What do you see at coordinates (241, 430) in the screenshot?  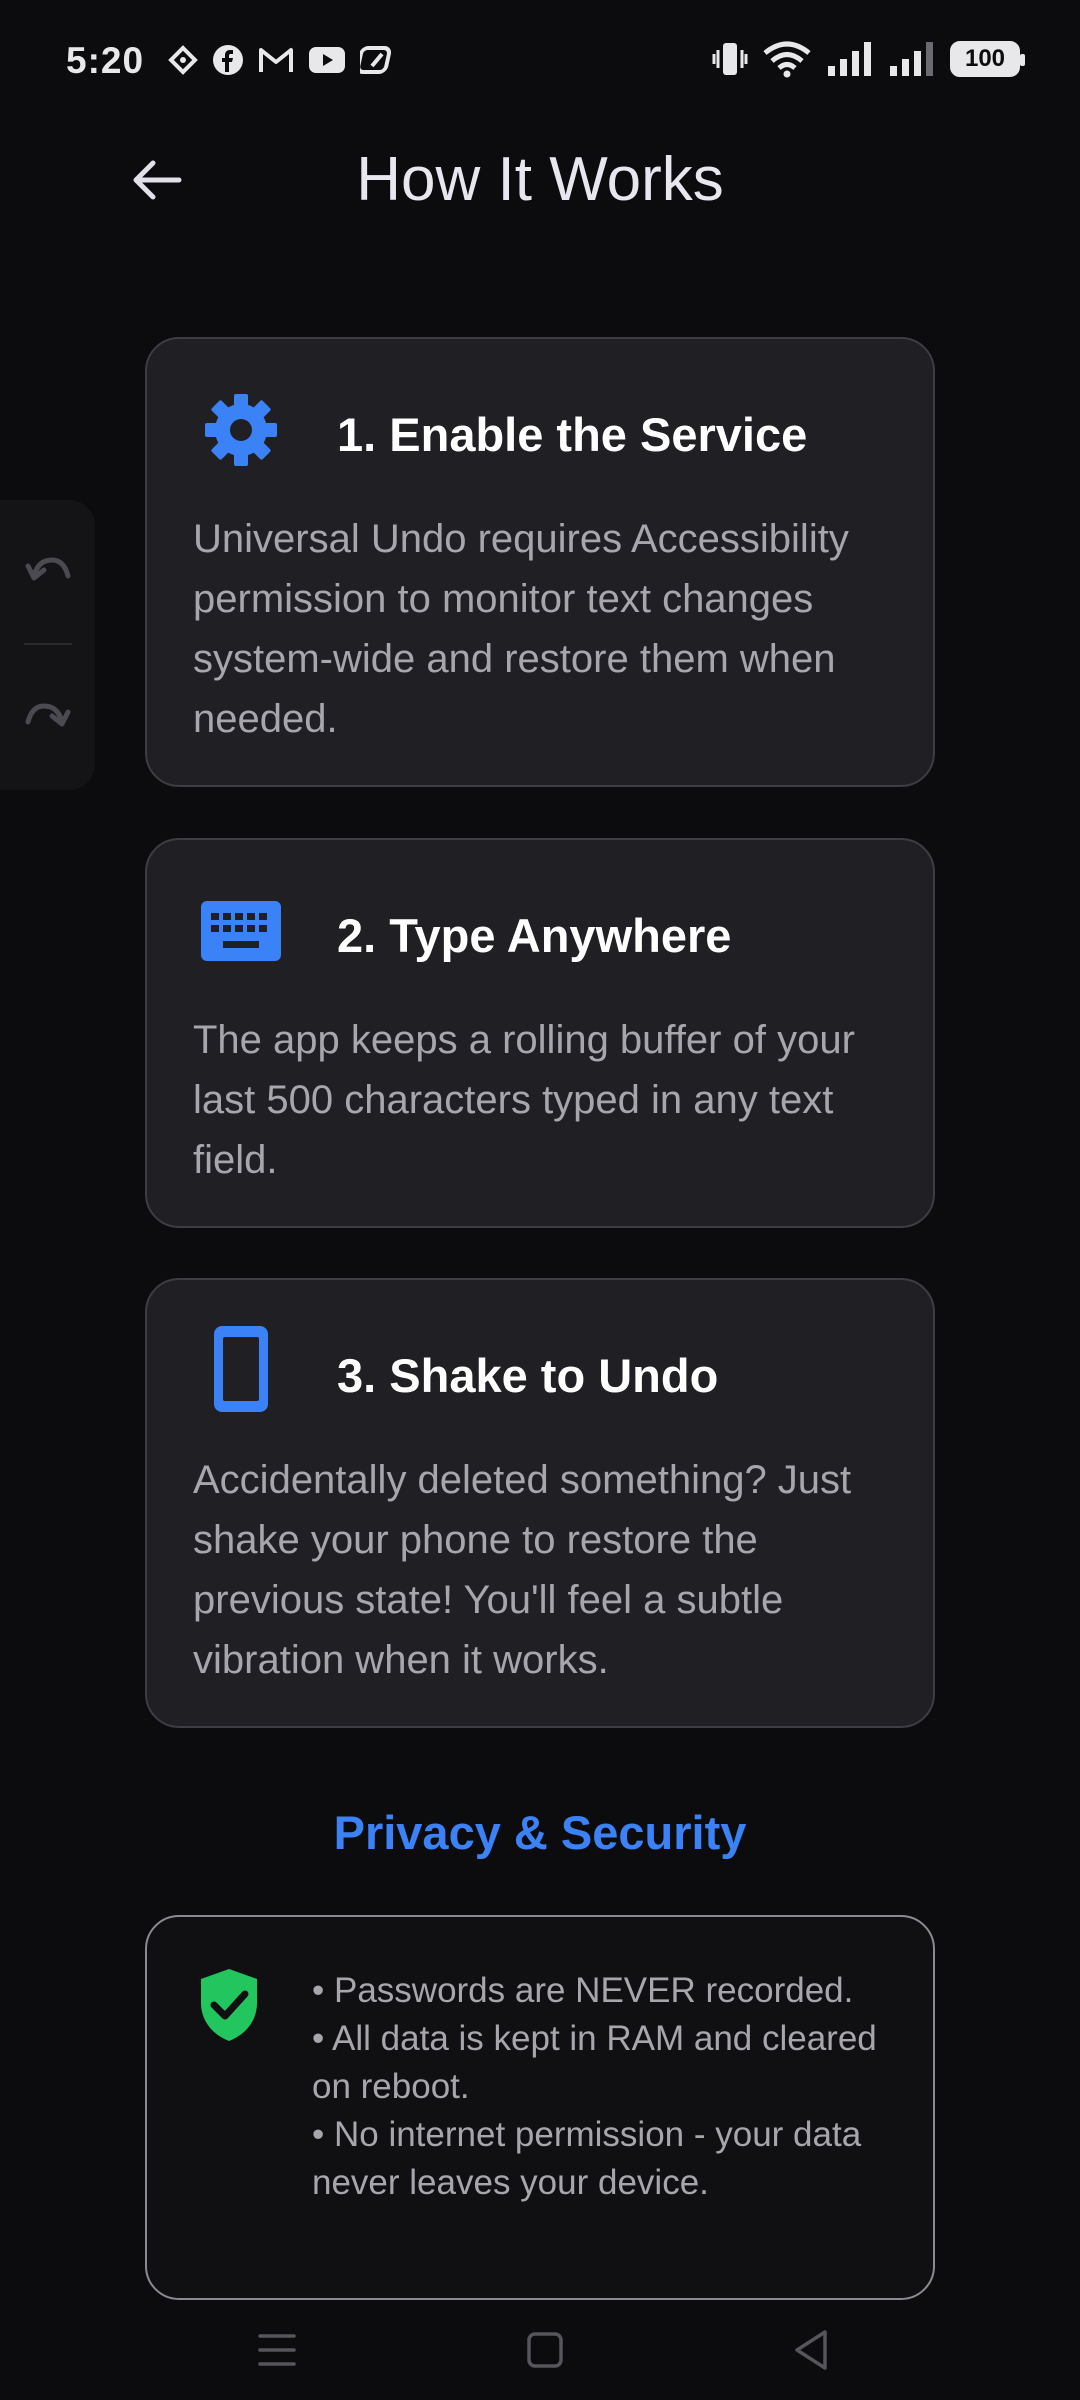 I see `gear-icon` at bounding box center [241, 430].